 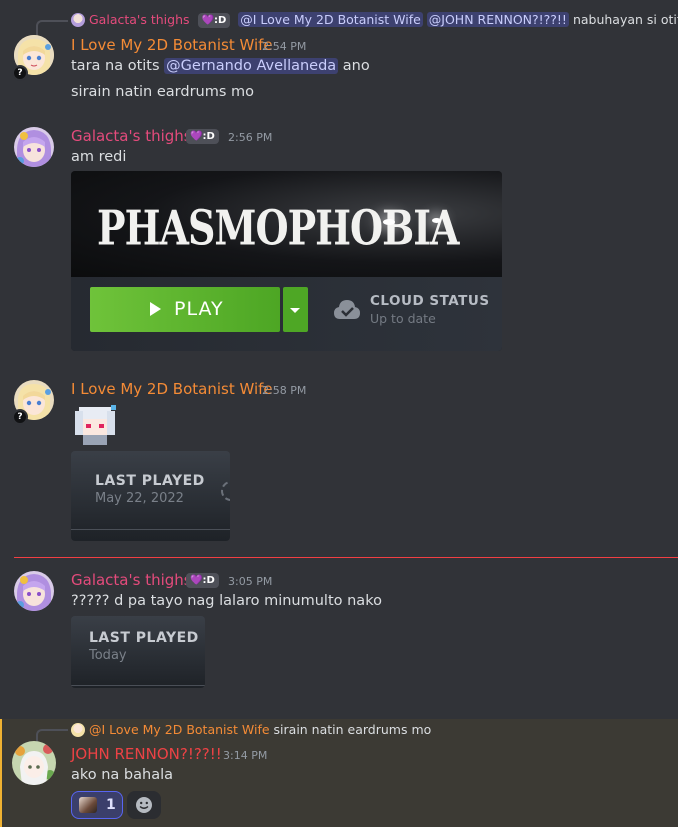 I want to click on timestamp: 2:56 PM, so click(x=250, y=137).